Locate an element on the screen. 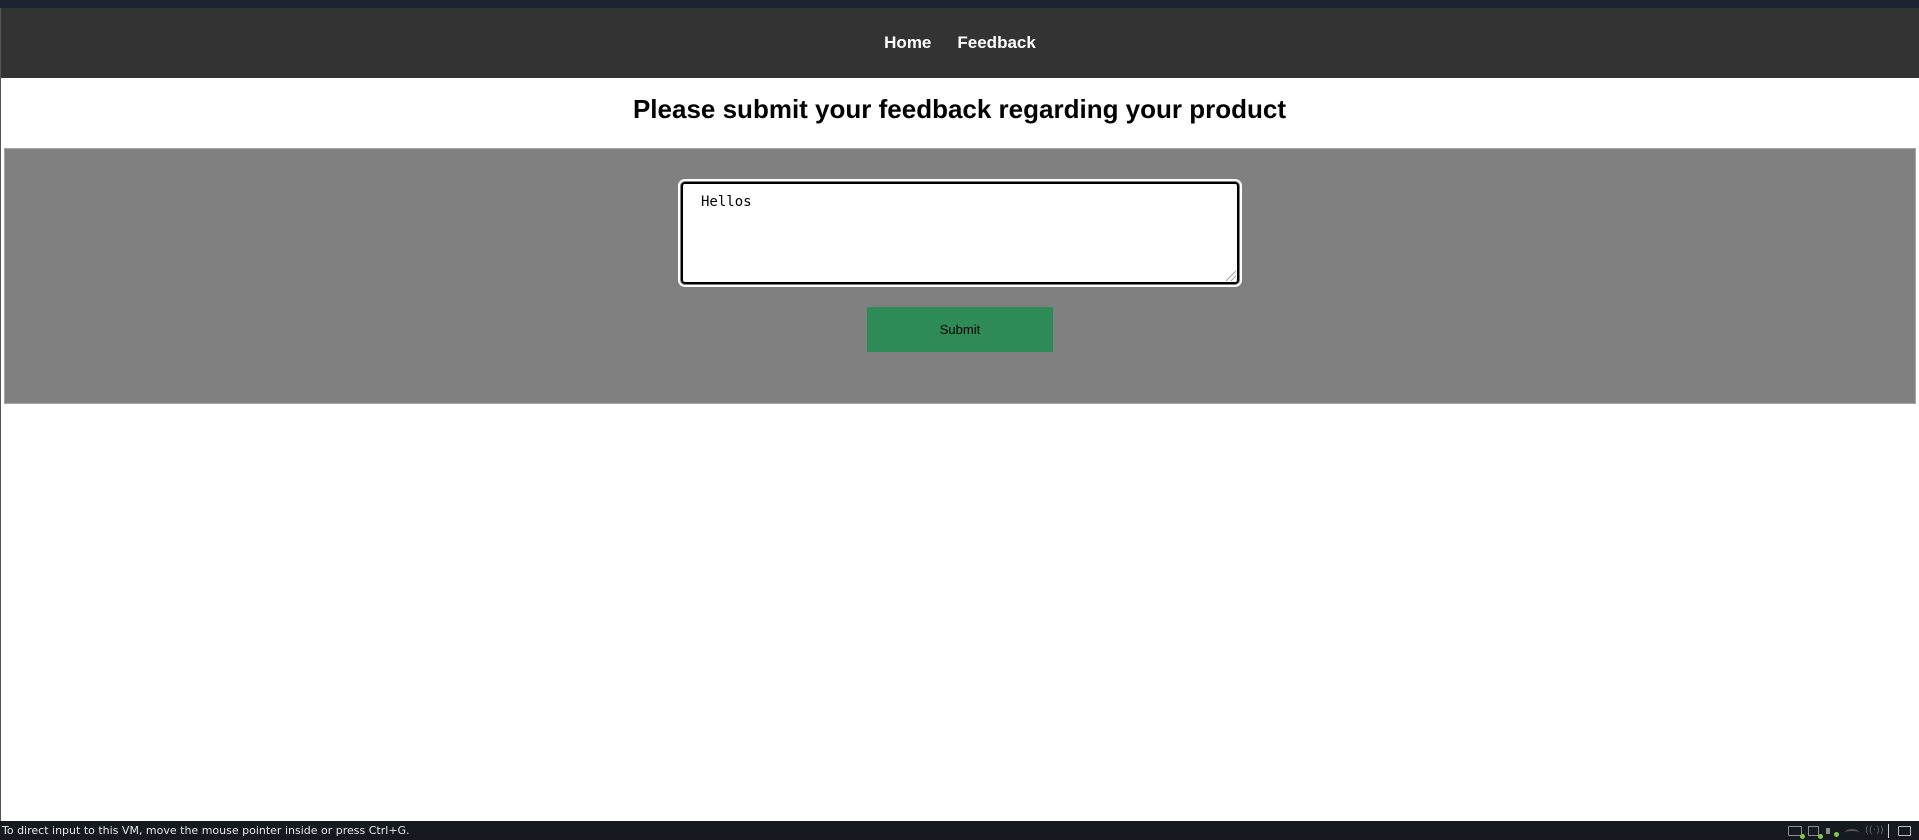 The width and height of the screenshot is (1919, 840). nav-link-feedback: Feedback is located at coordinates (996, 43).